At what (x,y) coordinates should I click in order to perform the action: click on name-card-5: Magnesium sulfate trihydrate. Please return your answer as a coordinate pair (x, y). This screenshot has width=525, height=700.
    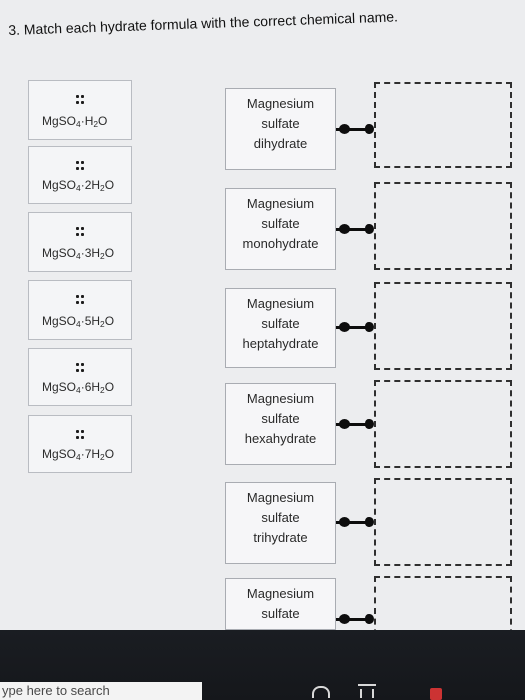
    Looking at the image, I should click on (280, 523).